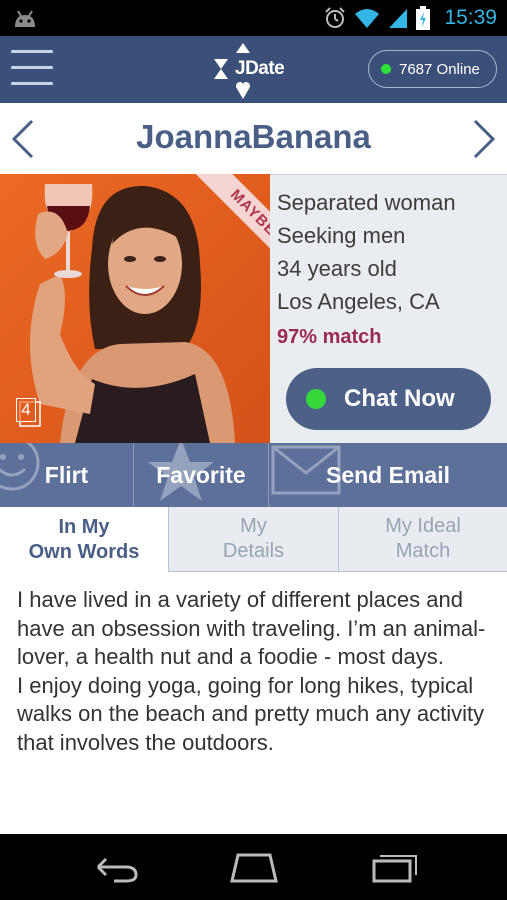 The image size is (507, 900). I want to click on tab-in-my-own-words: In My Own Words, so click(84, 539).